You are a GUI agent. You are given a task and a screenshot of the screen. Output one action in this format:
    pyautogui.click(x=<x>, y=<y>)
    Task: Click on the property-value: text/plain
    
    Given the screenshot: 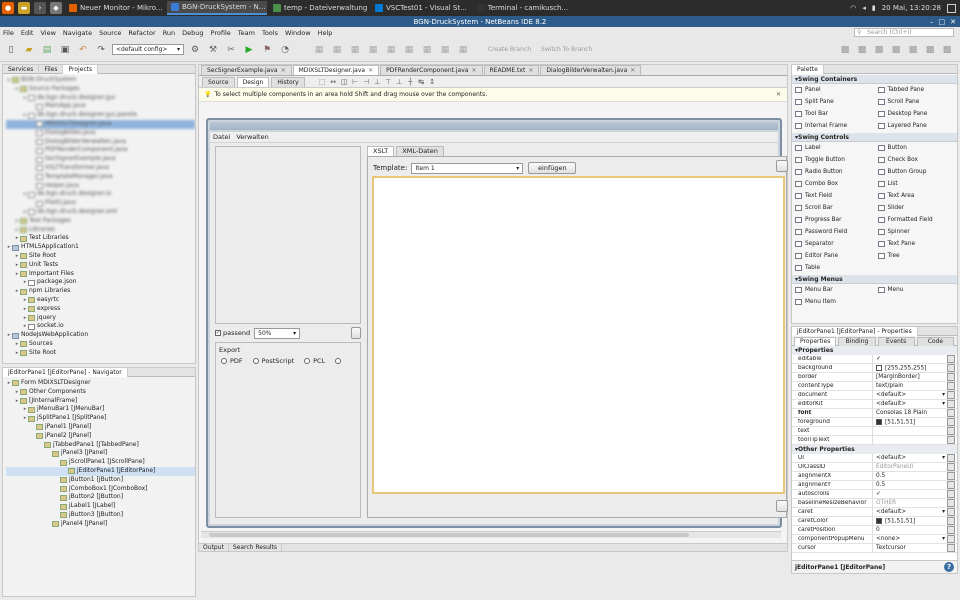 What is the action you would take?
    pyautogui.click(x=909, y=386)
    